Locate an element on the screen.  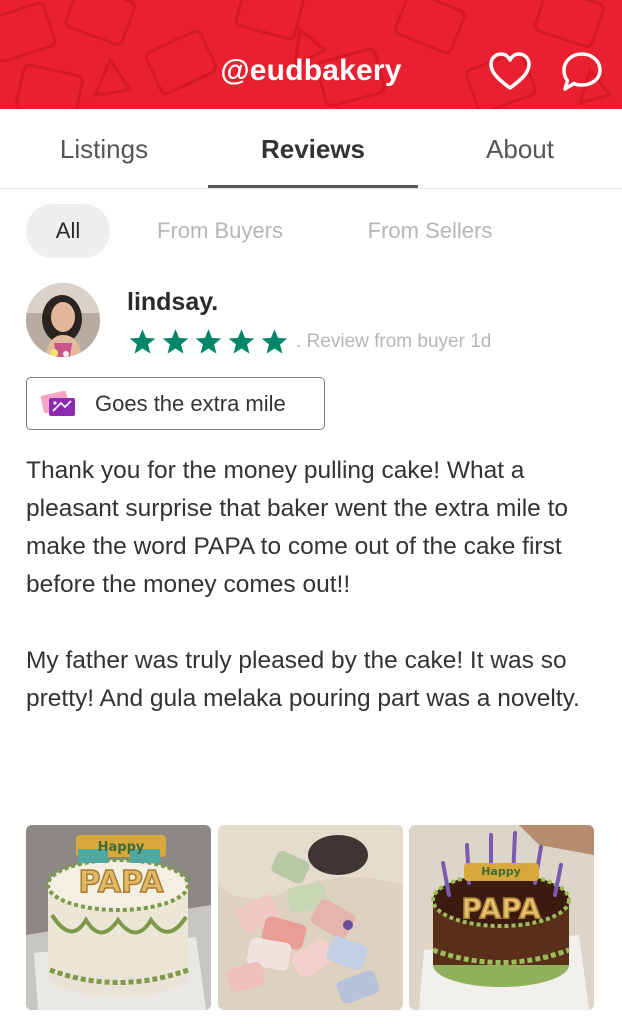
chat-button is located at coordinates (582, 72).